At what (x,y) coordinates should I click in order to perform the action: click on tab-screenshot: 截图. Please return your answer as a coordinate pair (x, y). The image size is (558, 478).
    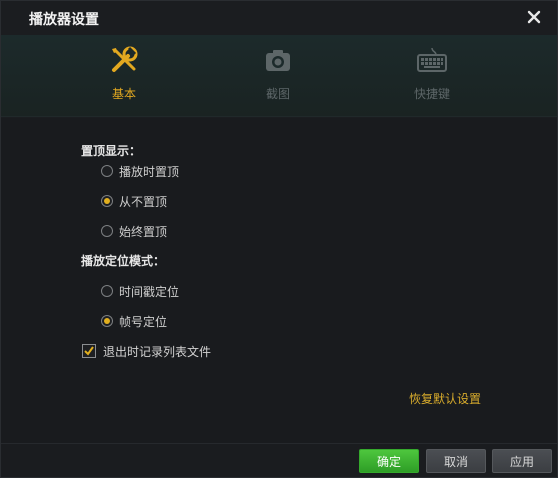
    Looking at the image, I should click on (278, 76).